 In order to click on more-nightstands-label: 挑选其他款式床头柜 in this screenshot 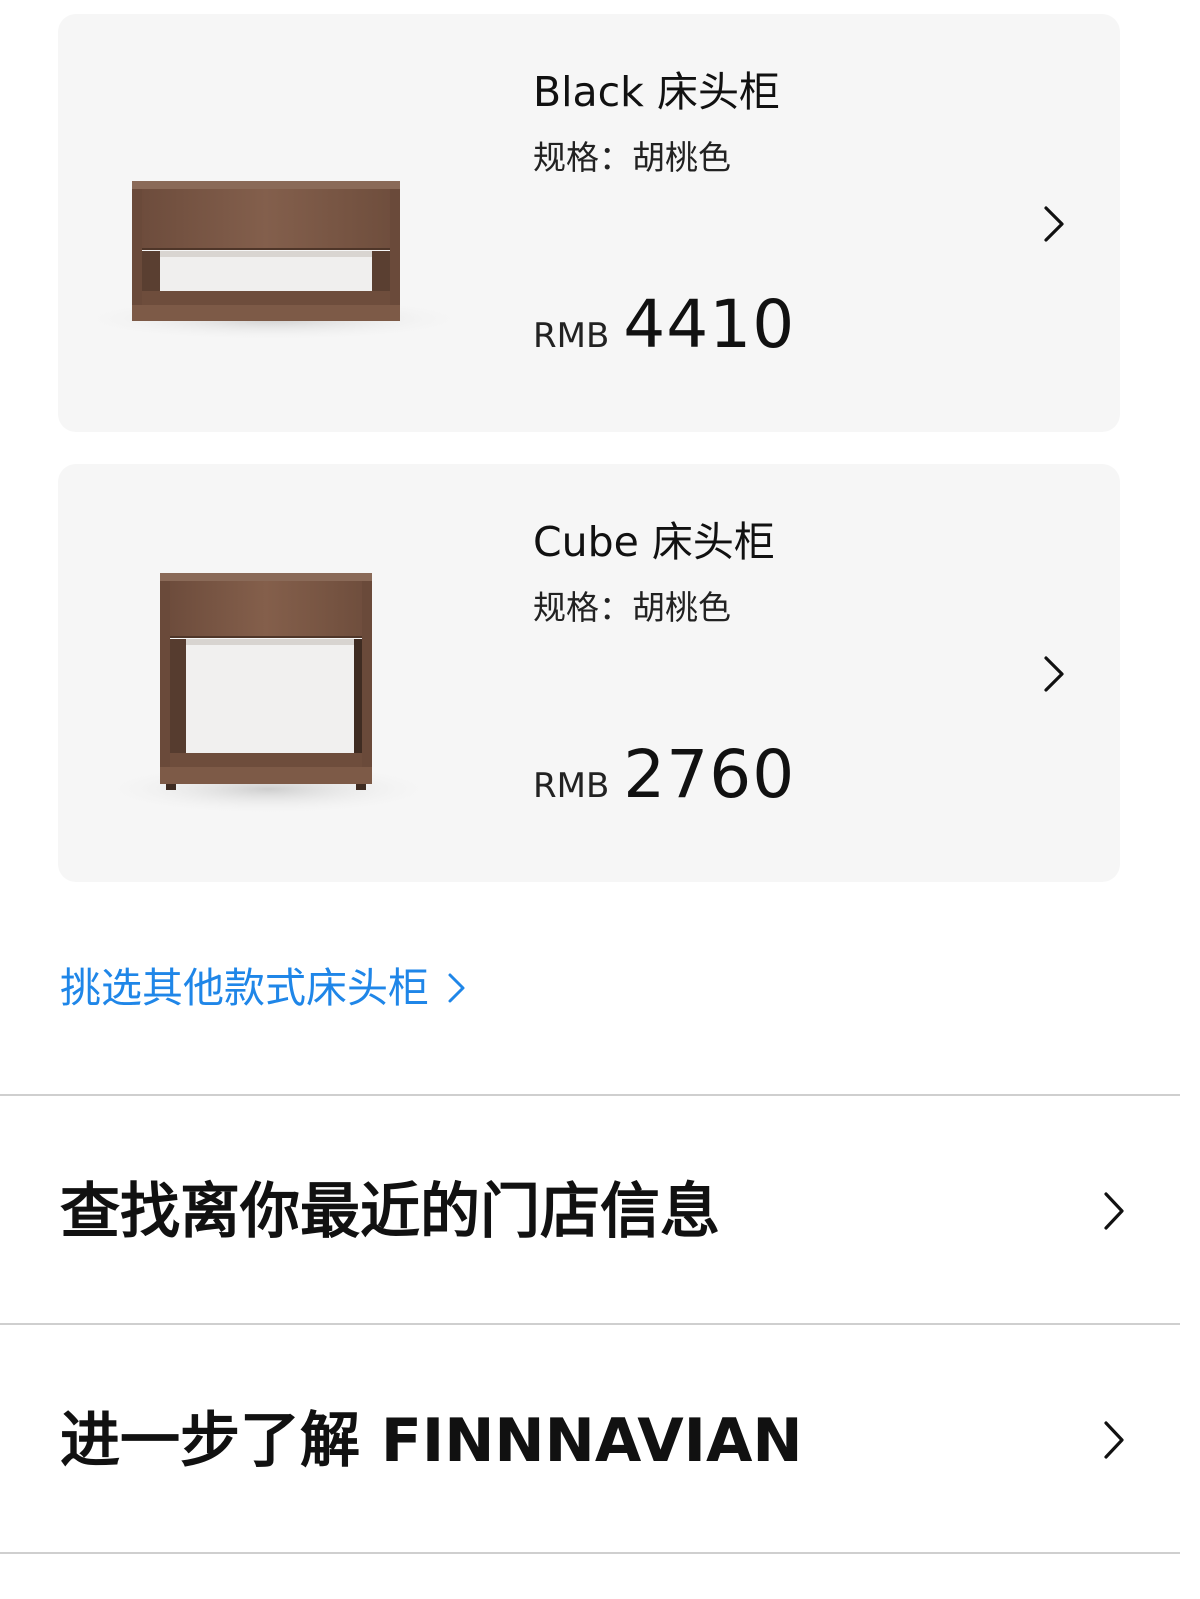, I will do `click(244, 988)`.